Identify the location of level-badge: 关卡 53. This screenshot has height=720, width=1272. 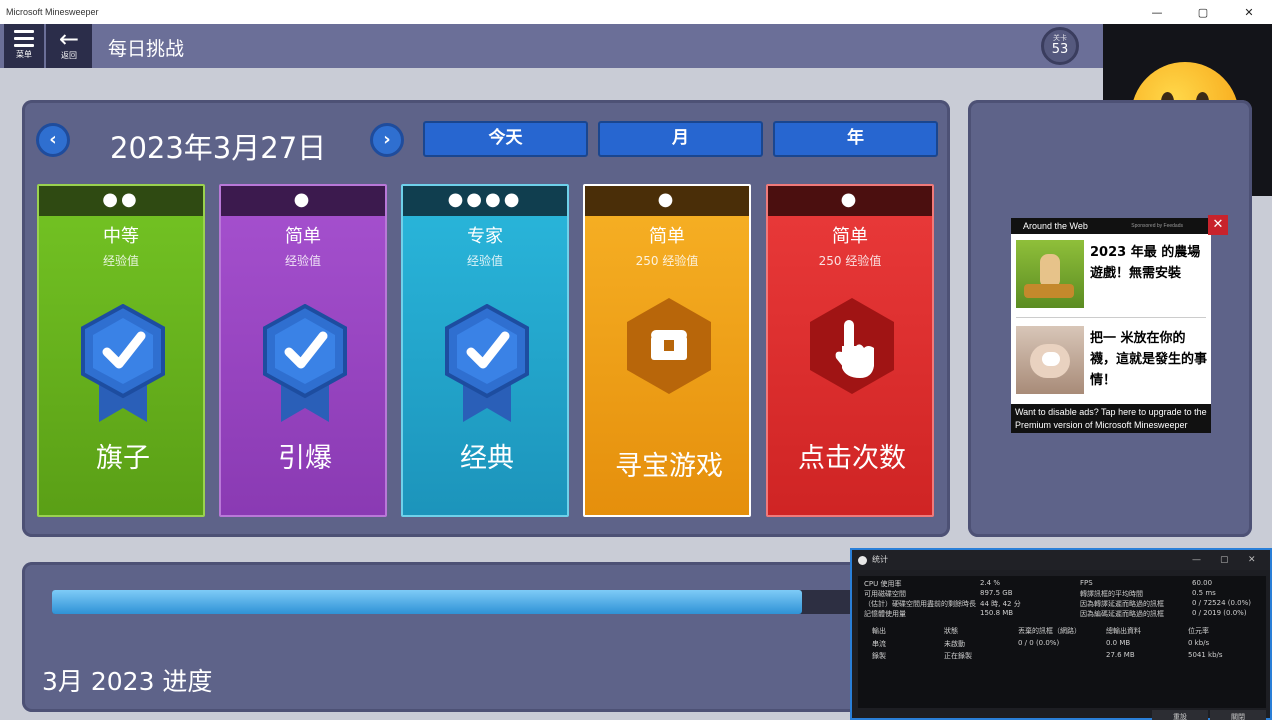
(1060, 46).